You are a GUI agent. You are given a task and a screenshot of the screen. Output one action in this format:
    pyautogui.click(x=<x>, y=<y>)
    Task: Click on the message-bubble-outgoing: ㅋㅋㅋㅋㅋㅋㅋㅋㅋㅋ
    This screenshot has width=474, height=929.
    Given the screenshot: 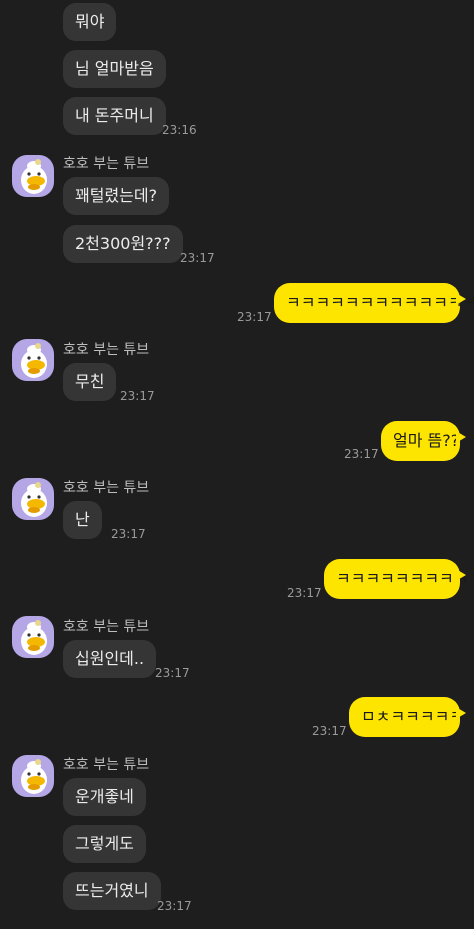 What is the action you would take?
    pyautogui.click(x=399, y=579)
    